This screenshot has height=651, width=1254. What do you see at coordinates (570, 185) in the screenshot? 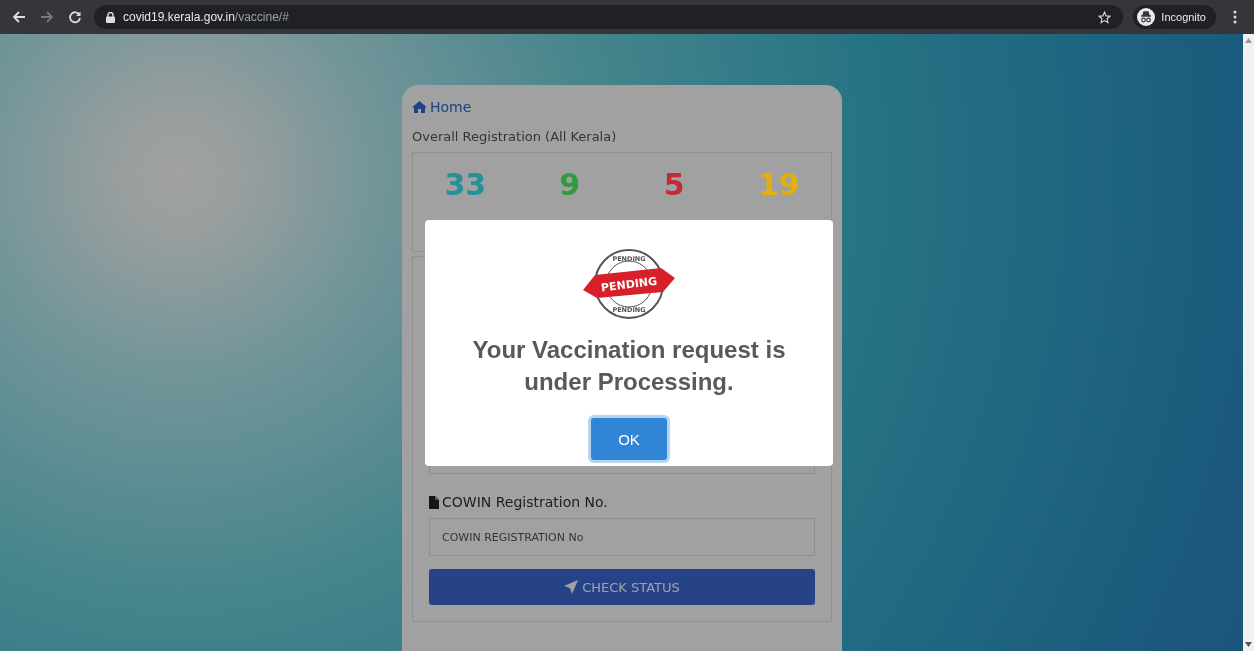
I see `stat-count: 9` at bounding box center [570, 185].